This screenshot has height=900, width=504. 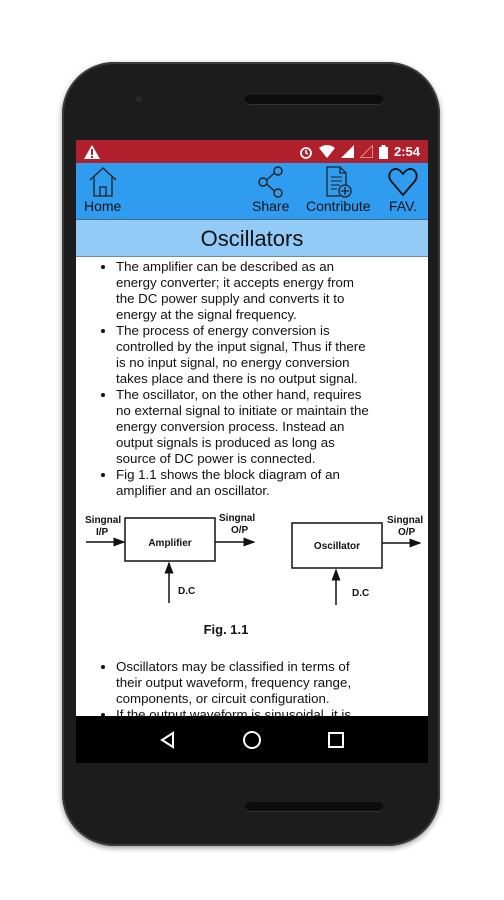 I want to click on contribute-label: Contribute, so click(x=338, y=206).